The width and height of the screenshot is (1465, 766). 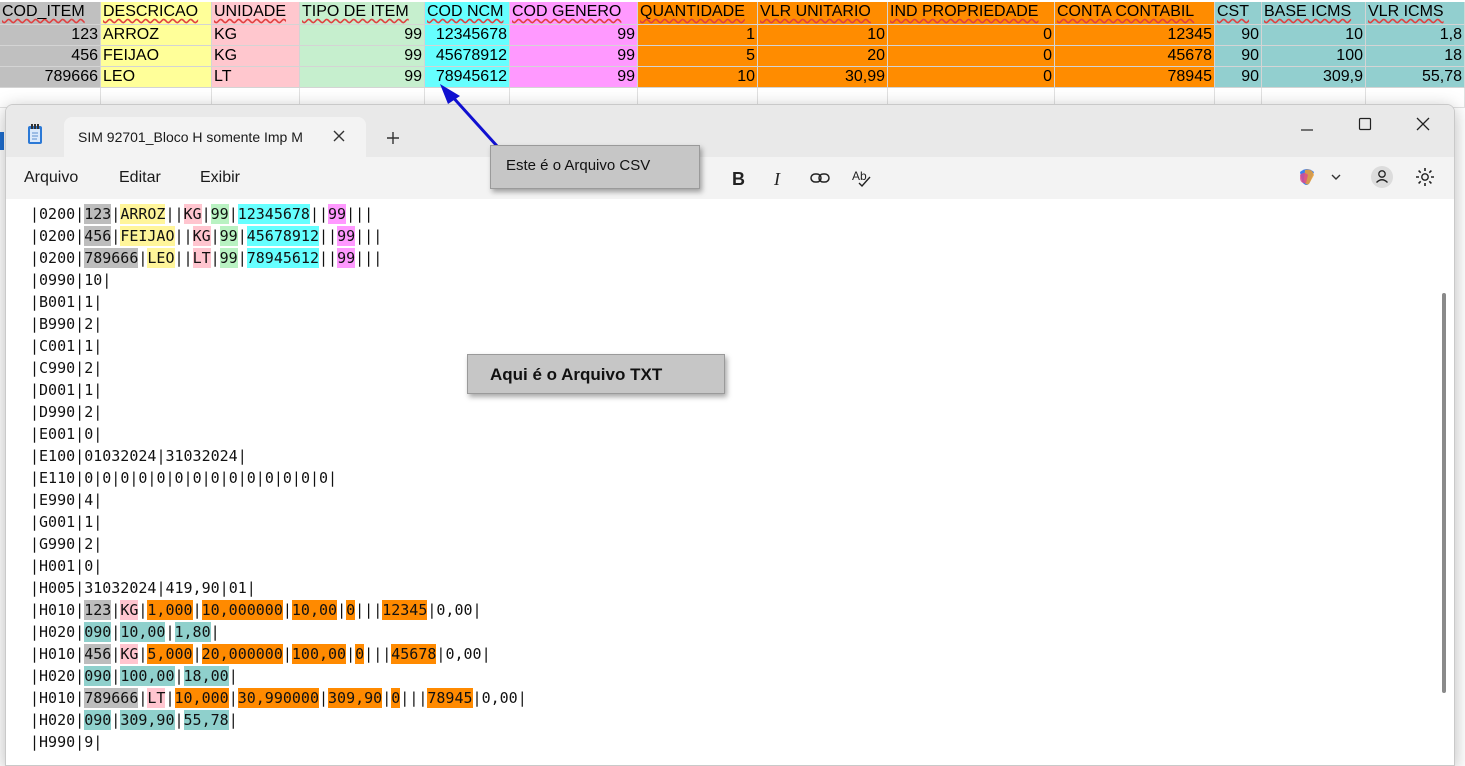 I want to click on text-field: E100, so click(x=57, y=456).